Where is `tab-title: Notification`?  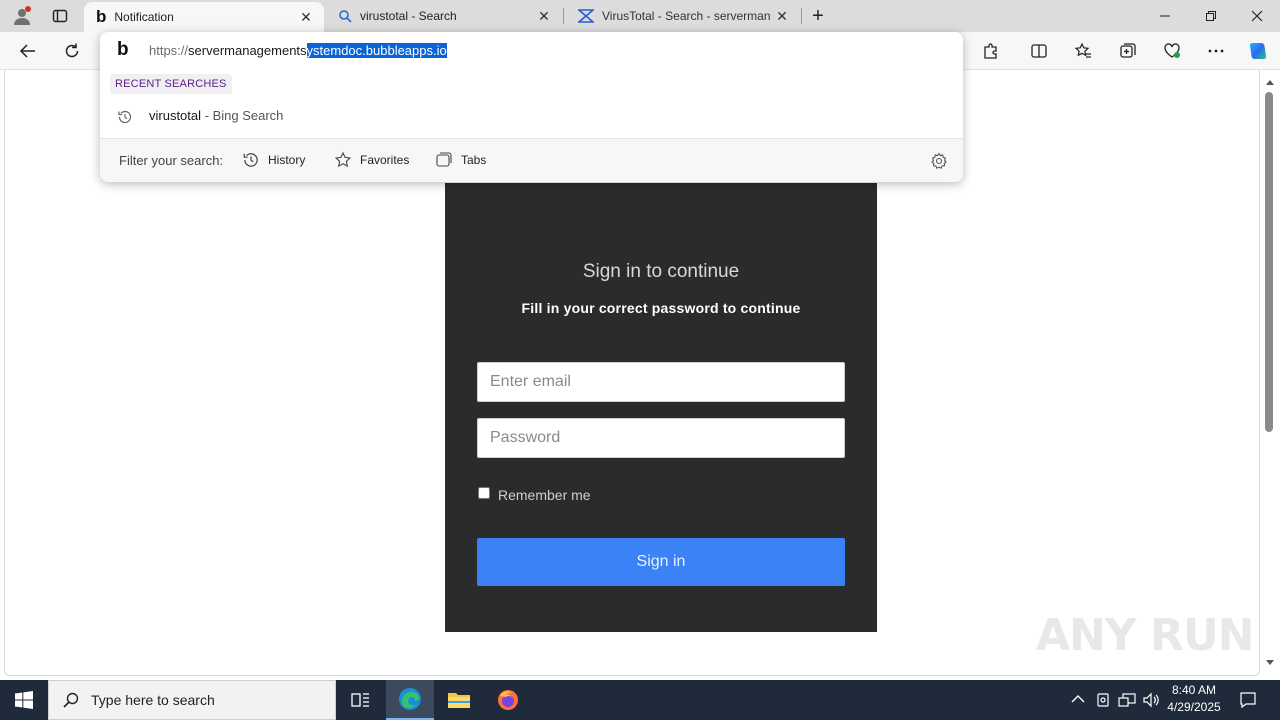 tab-title: Notification is located at coordinates (144, 17).